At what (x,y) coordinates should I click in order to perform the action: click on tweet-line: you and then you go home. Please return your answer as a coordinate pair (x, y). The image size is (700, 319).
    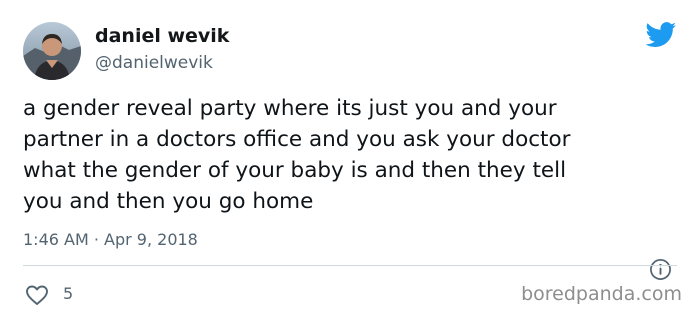
    Looking at the image, I should click on (168, 201).